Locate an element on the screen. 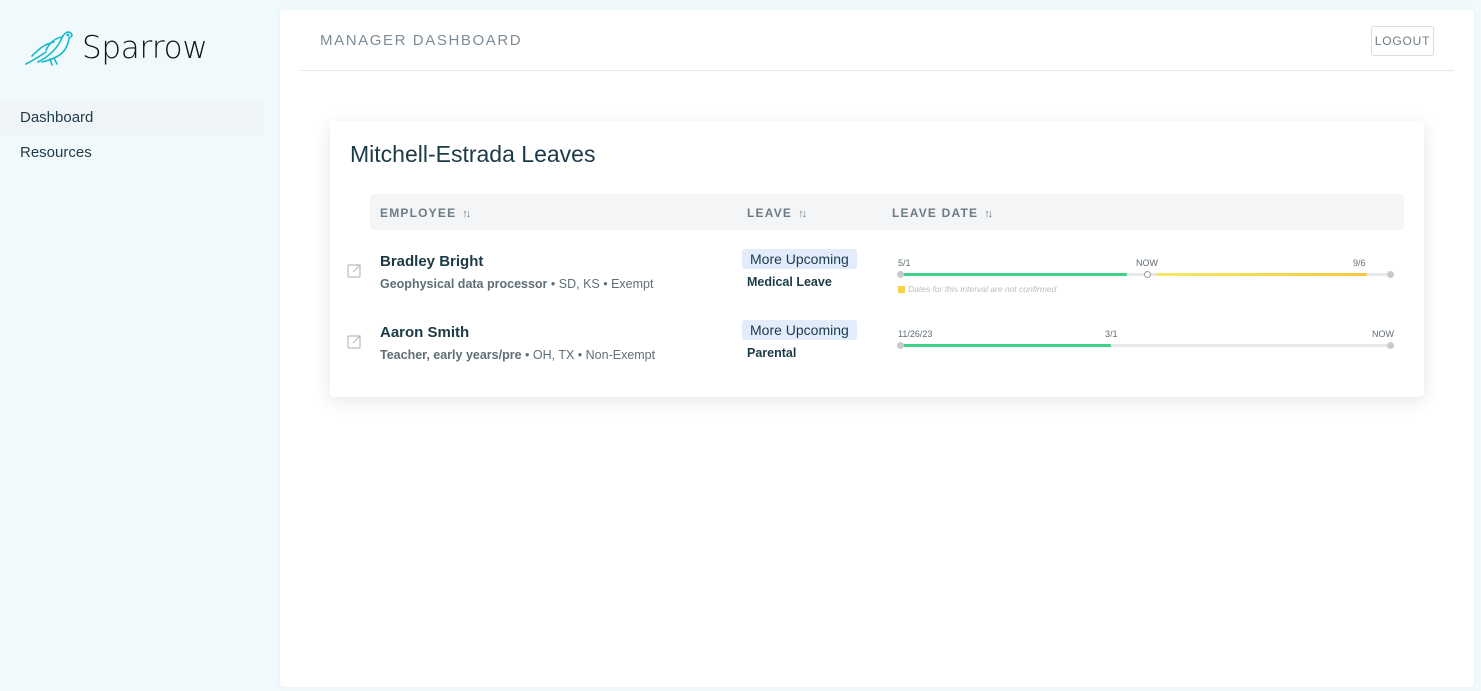  leave-type: Parental is located at coordinates (772, 353).